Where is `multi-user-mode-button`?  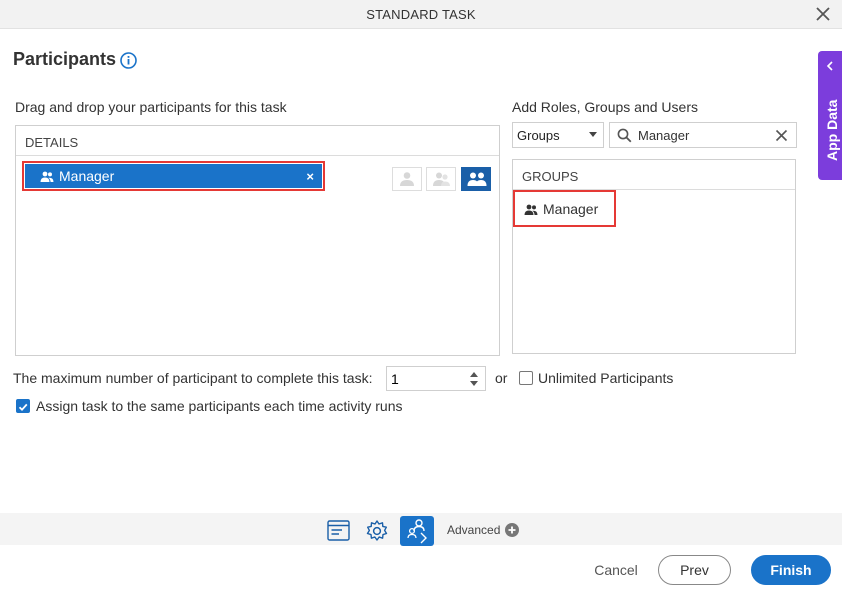
multi-user-mode-button is located at coordinates (441, 179).